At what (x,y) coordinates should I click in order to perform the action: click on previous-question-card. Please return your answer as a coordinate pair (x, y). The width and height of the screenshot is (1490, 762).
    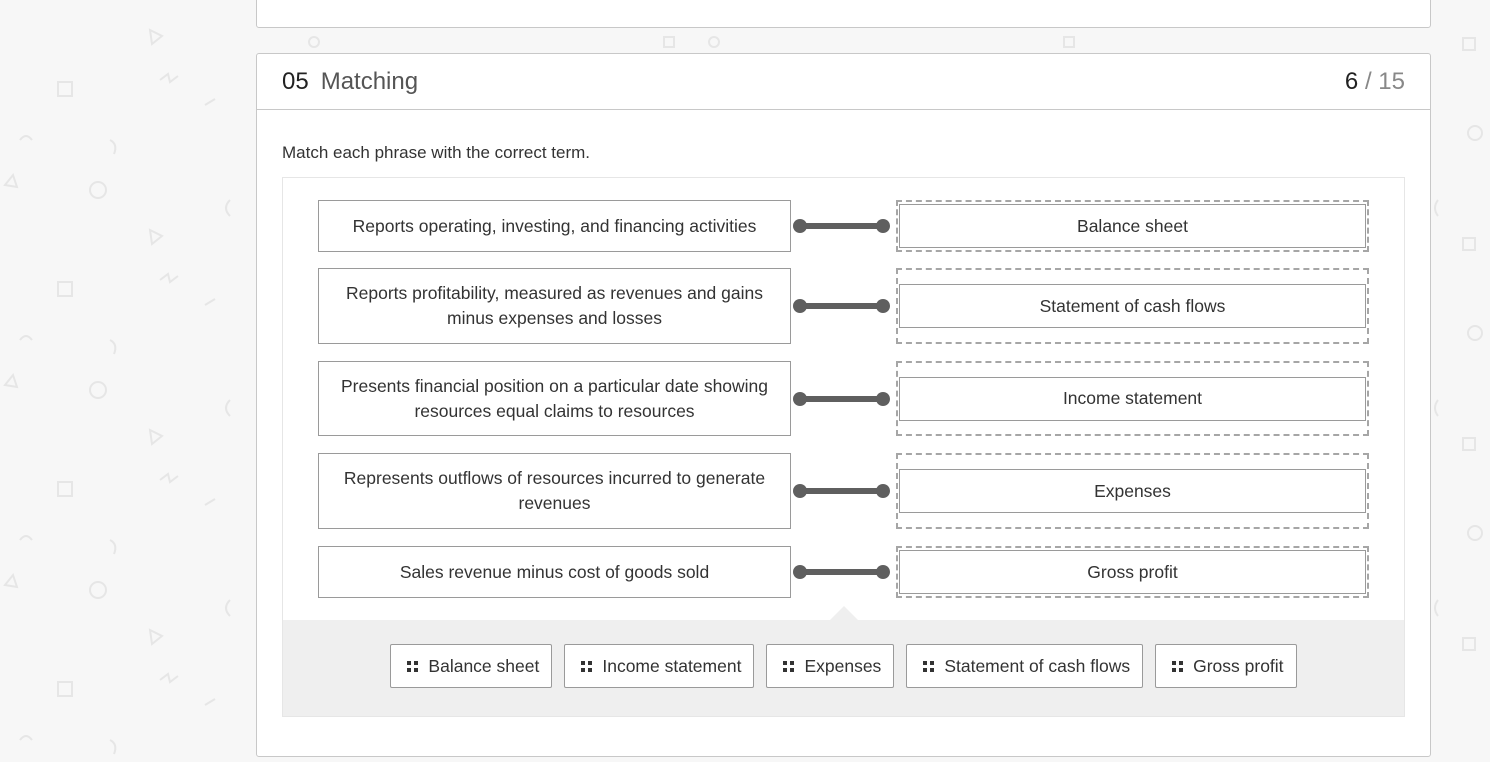
    Looking at the image, I should click on (843, 14).